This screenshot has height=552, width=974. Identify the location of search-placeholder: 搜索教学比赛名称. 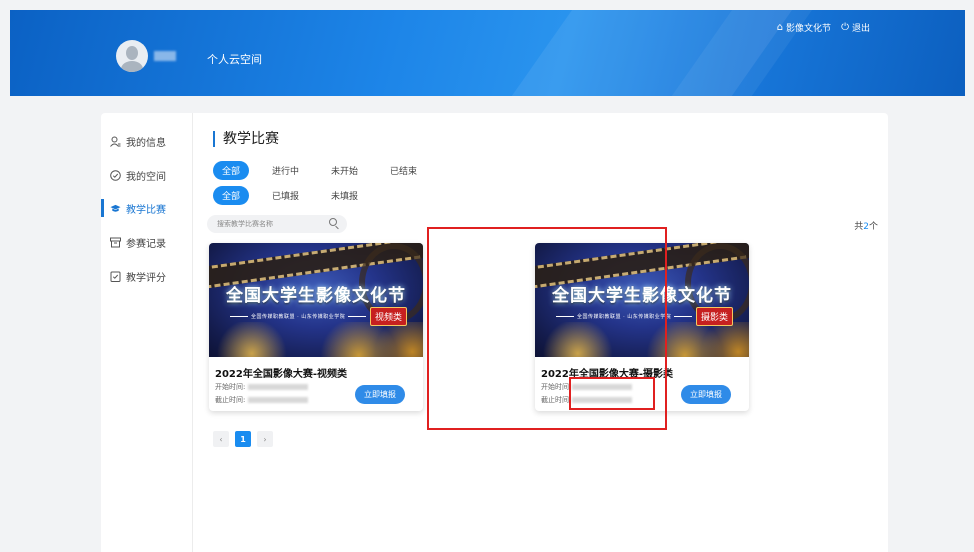
(245, 224).